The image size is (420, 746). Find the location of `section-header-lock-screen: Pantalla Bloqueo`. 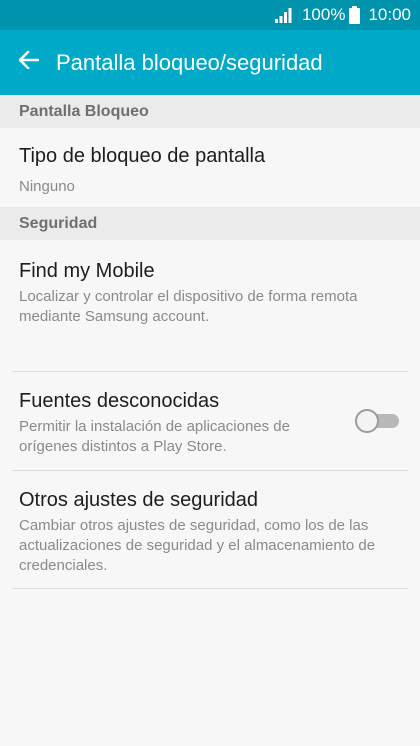

section-header-lock-screen: Pantalla Bloqueo is located at coordinates (210, 111).